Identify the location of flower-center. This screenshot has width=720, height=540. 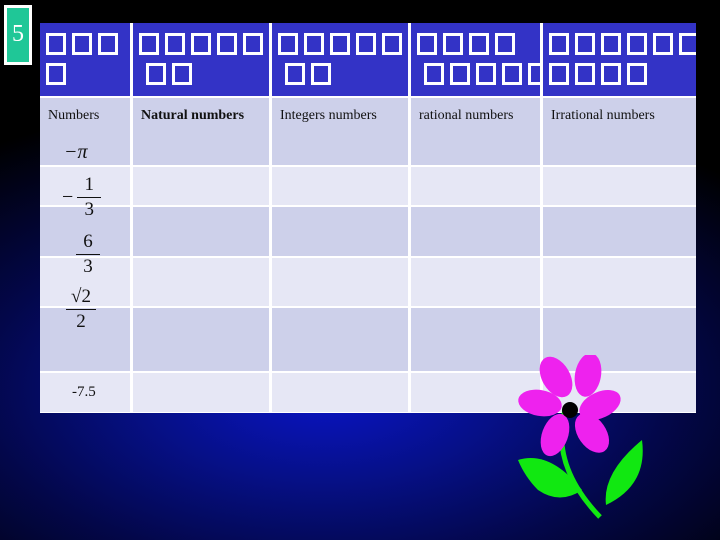
(570, 410).